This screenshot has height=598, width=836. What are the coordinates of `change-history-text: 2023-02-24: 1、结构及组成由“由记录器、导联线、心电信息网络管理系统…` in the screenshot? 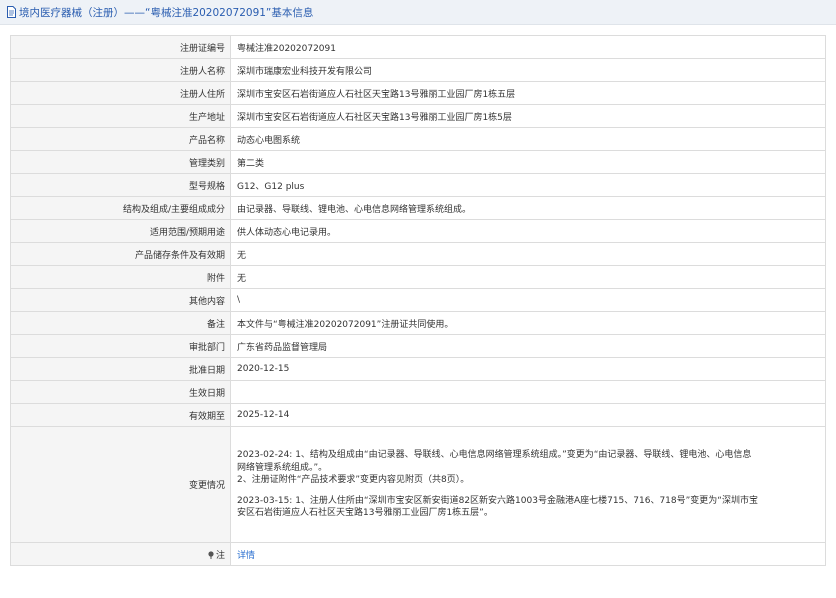 It's located at (529, 484).